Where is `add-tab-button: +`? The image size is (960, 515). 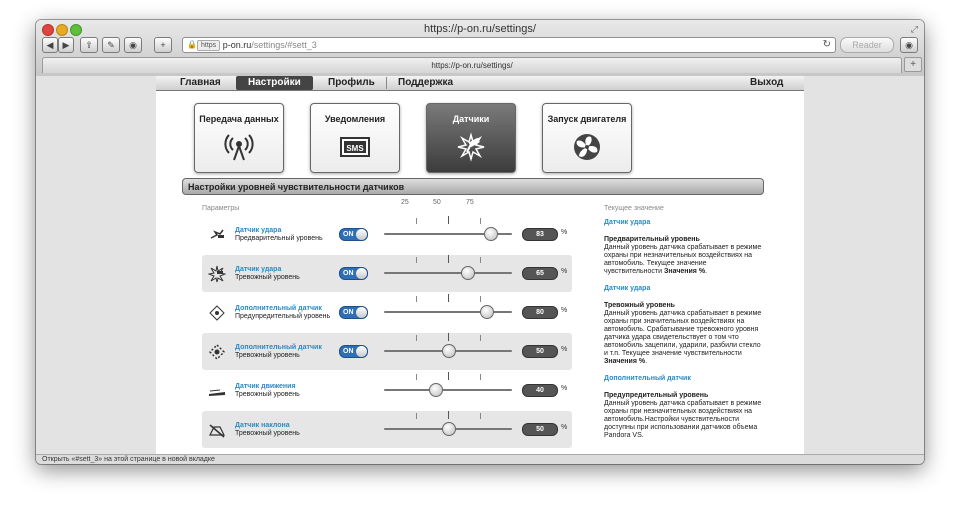
add-tab-button: + is located at coordinates (913, 64).